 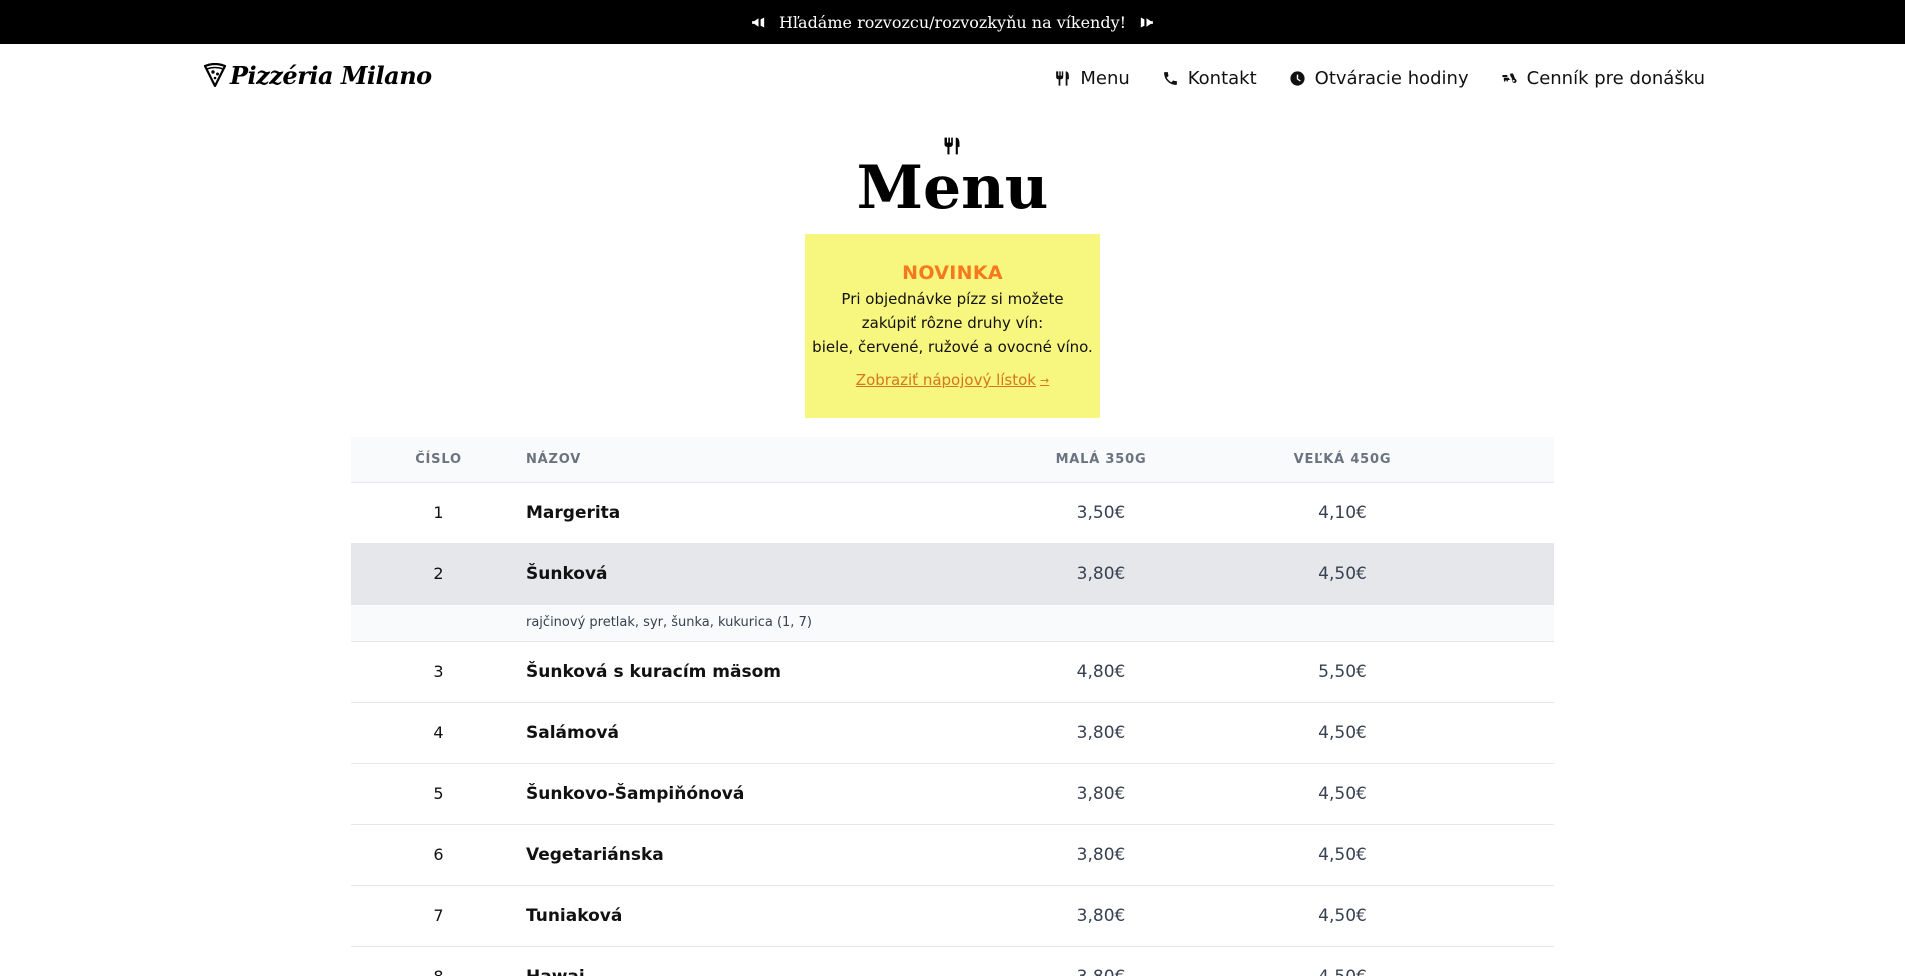 What do you see at coordinates (1170, 78) in the screenshot?
I see `phone-icon` at bounding box center [1170, 78].